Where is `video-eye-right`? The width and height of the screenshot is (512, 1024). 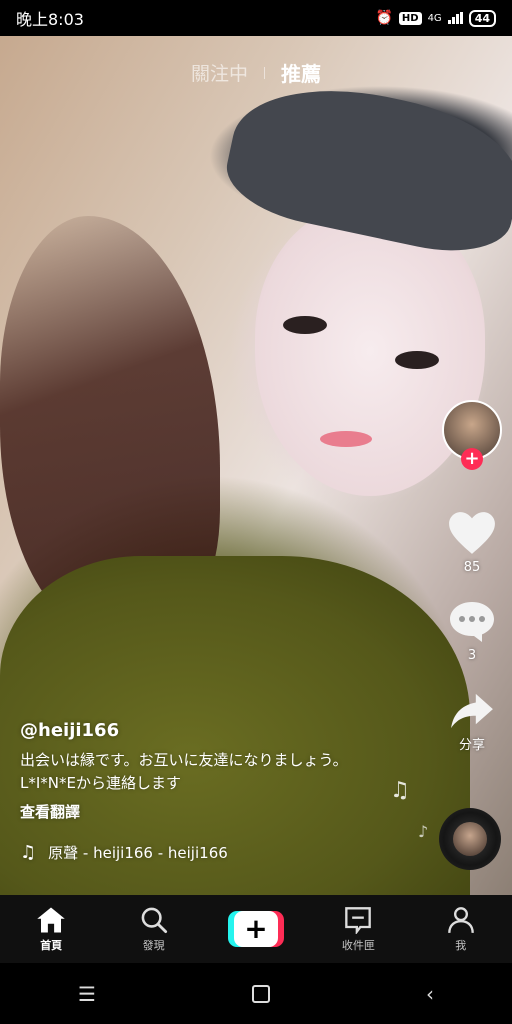
video-eye-right is located at coordinates (417, 360).